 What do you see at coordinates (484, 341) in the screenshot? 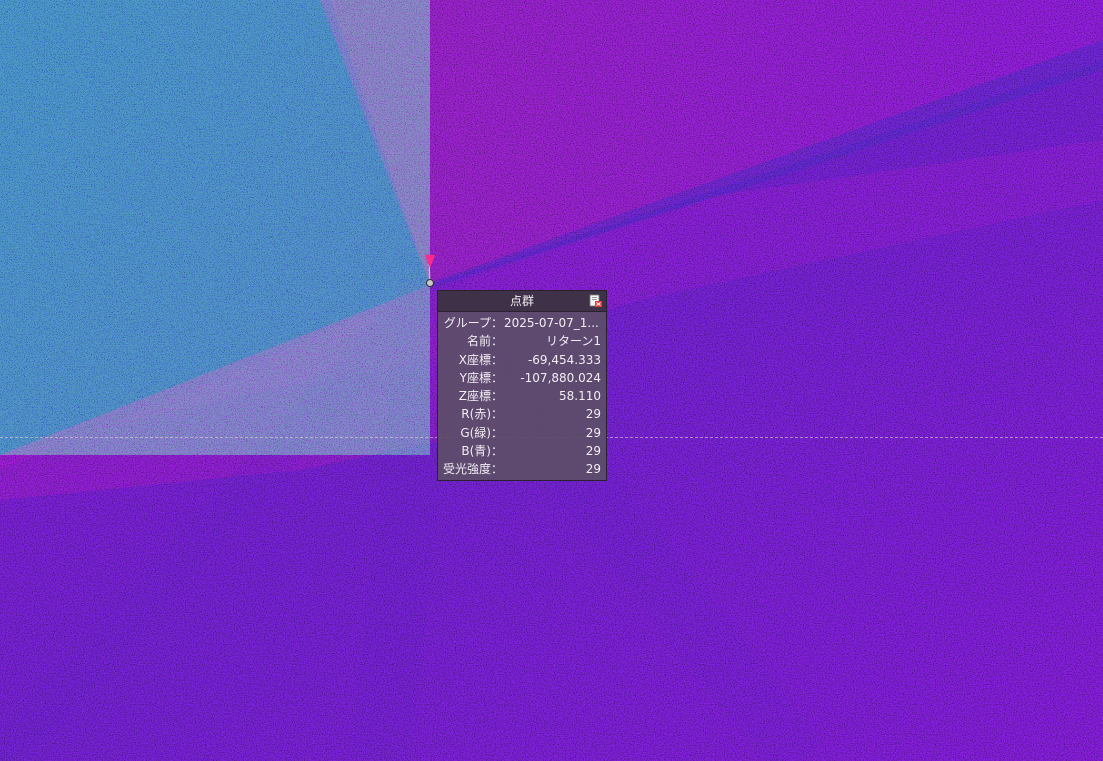
I see `name-label: 名前：` at bounding box center [484, 341].